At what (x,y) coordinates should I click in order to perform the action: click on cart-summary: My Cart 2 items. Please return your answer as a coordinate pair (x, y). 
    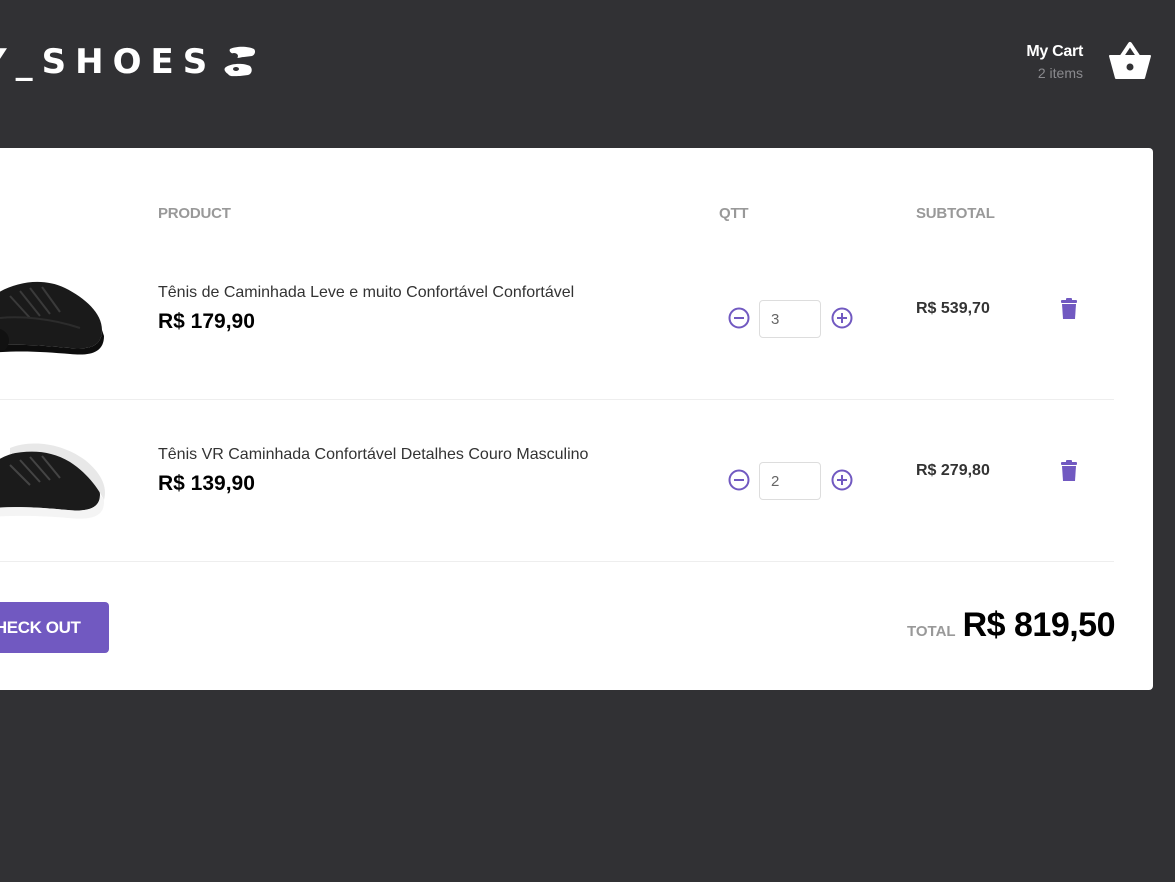
    Looking at the image, I should click on (1054, 62).